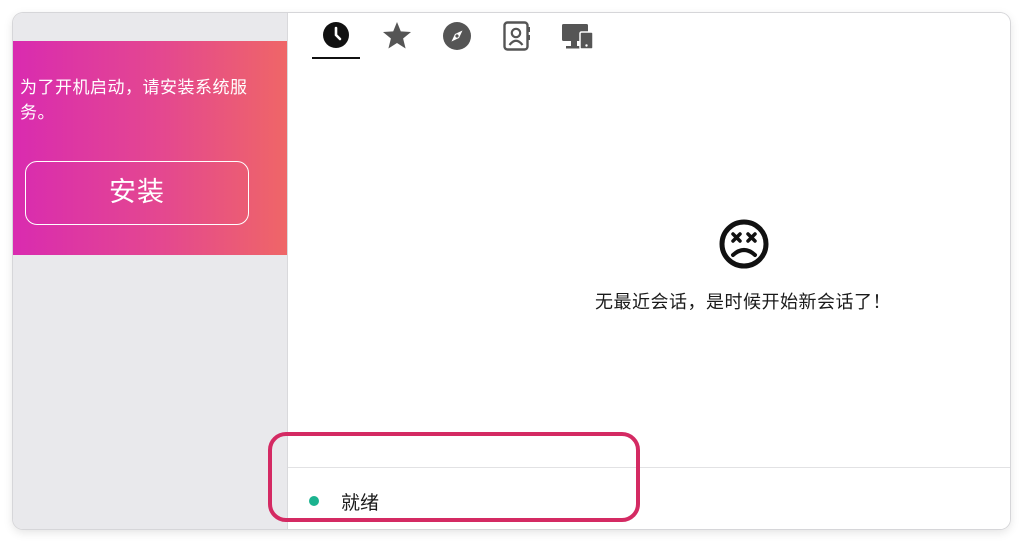 The image size is (1024, 542). I want to click on address-book-icon, so click(516, 36).